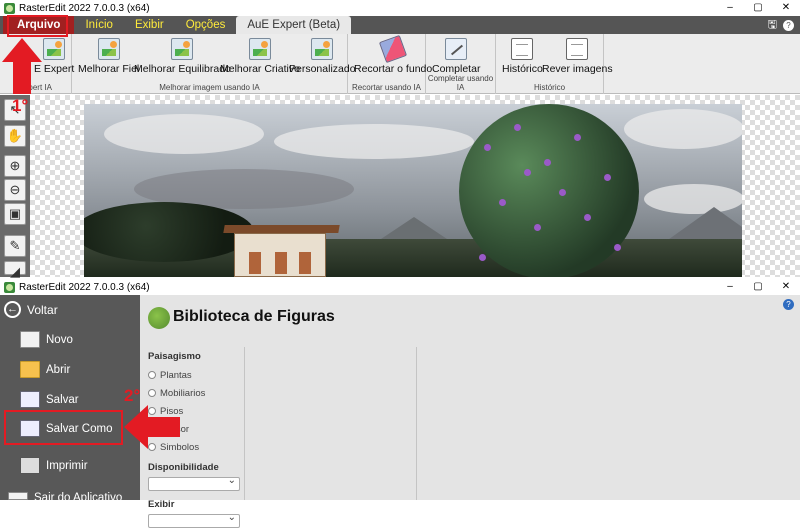 This screenshot has height=528, width=800. What do you see at coordinates (254, 316) in the screenshot?
I see `library-title: Biblioteca de Figuras` at bounding box center [254, 316].